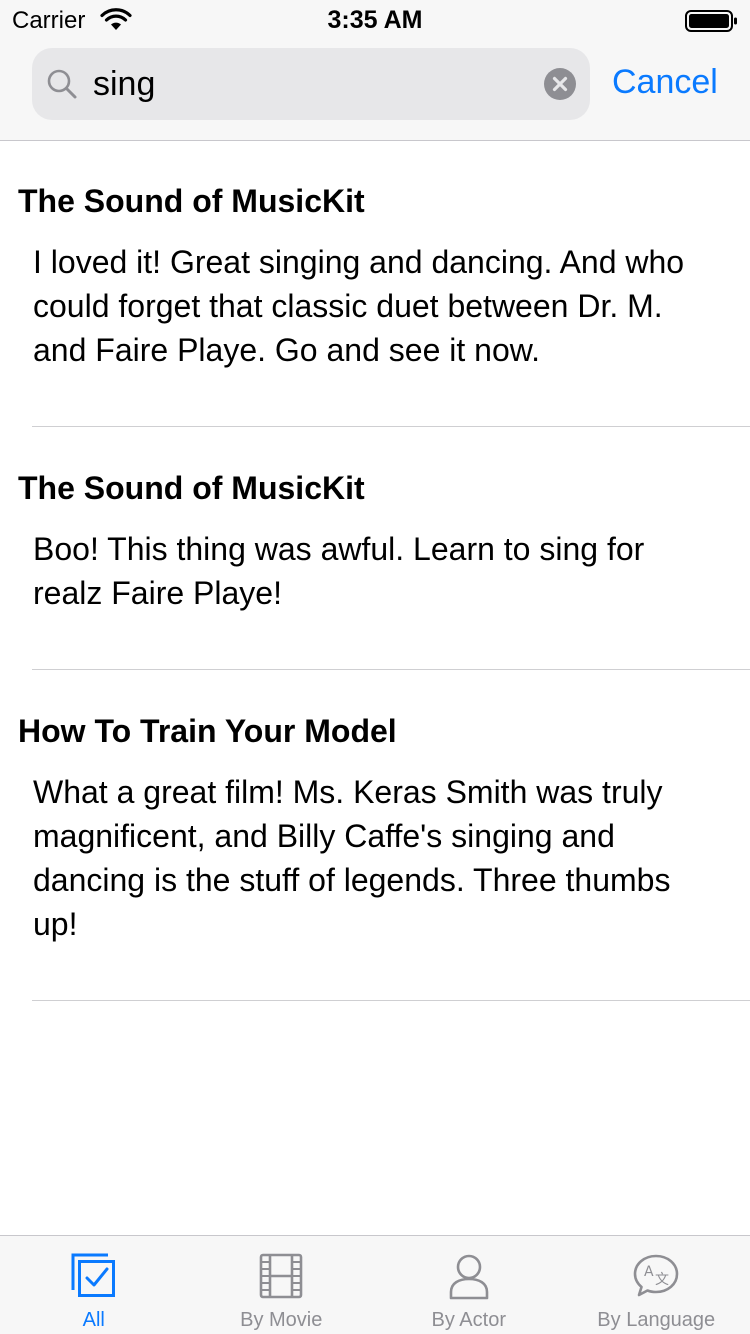 The image size is (750, 1334). I want to click on navigation-header: Carrier 3:35 AM sing Cancel, so click(375, 70).